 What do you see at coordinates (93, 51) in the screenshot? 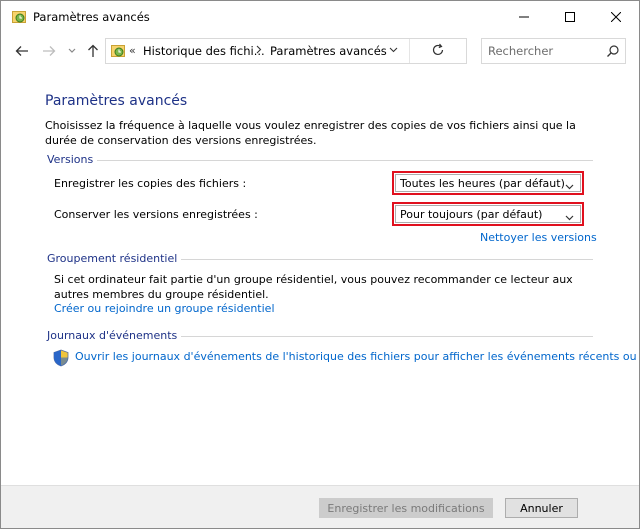
I see `up-arrow-icon` at bounding box center [93, 51].